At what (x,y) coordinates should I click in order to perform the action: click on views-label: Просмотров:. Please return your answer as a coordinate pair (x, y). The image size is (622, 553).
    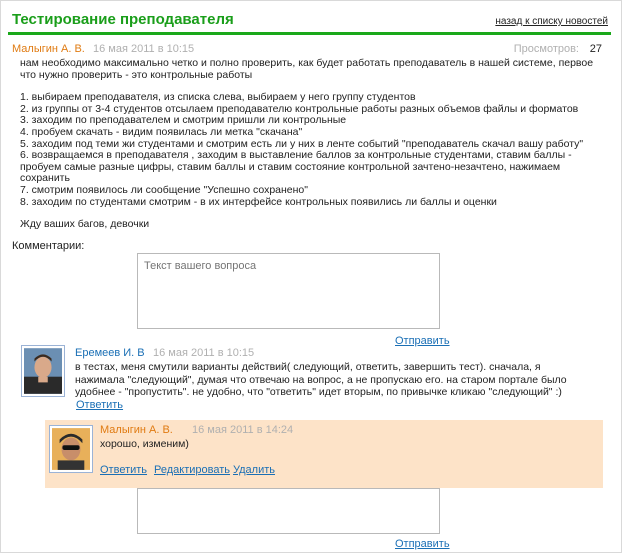
    Looking at the image, I should click on (546, 49).